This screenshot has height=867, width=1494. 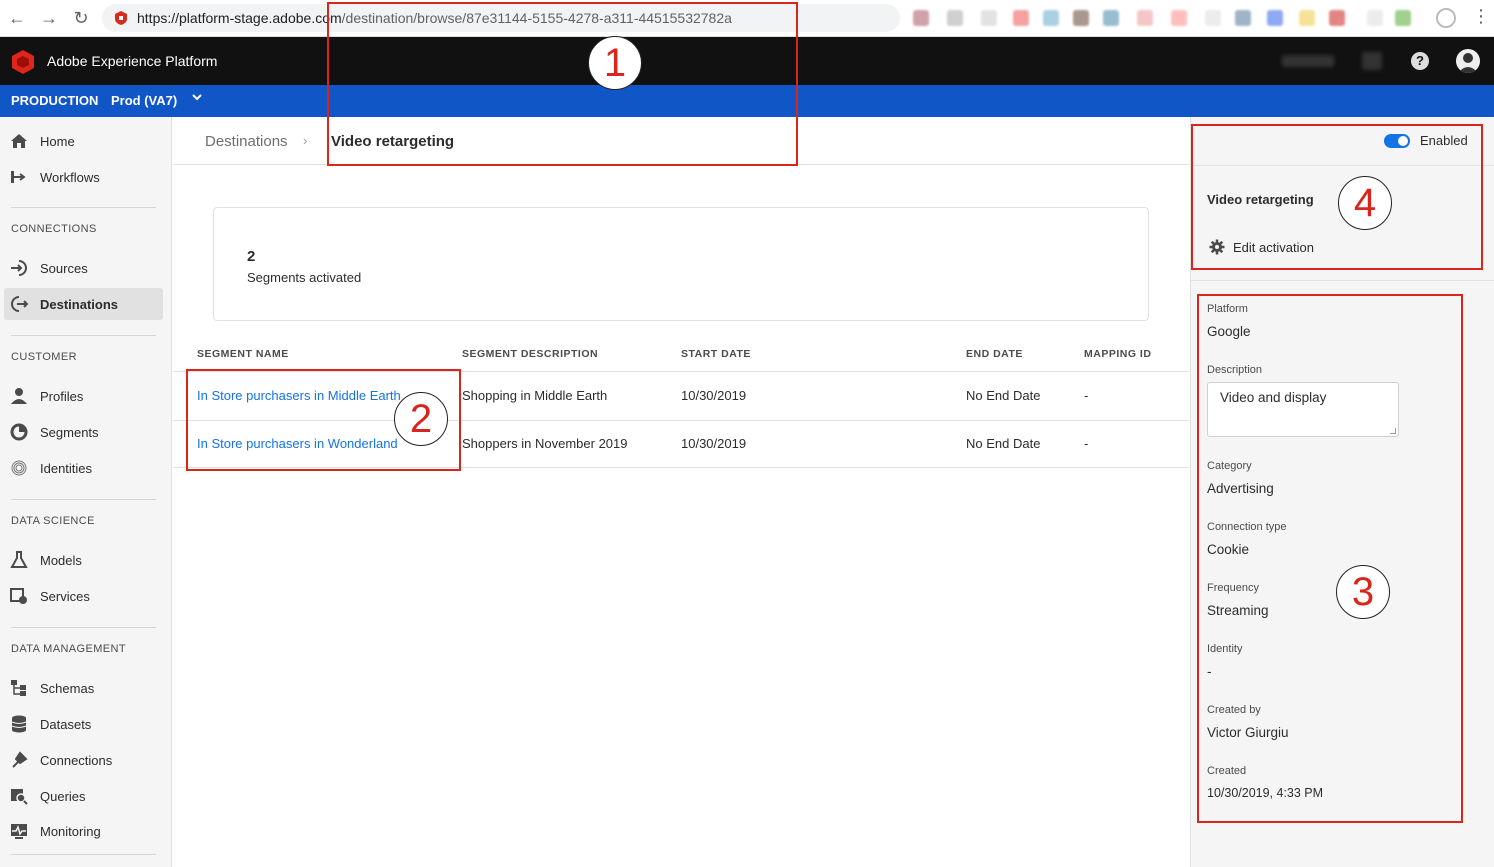 I want to click on segments-count: 2, so click(x=251, y=256).